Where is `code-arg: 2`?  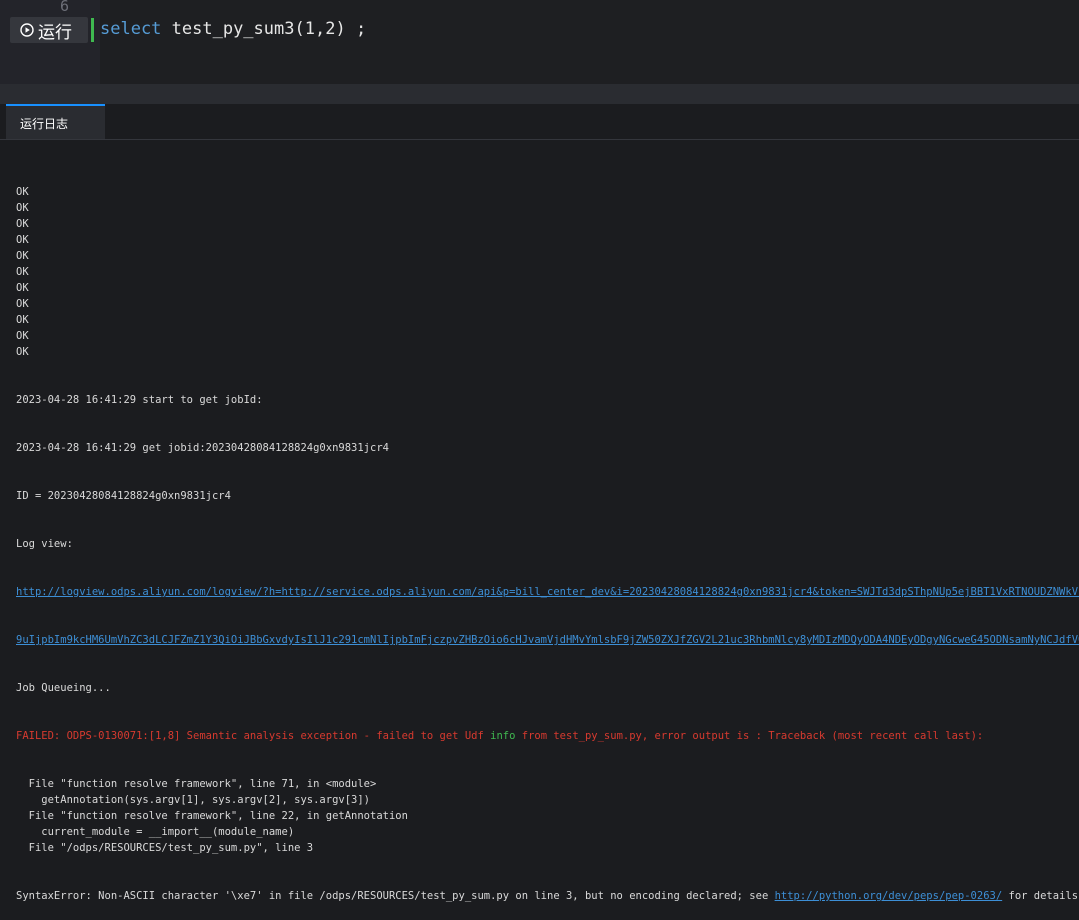
code-arg: 2 is located at coordinates (330, 29).